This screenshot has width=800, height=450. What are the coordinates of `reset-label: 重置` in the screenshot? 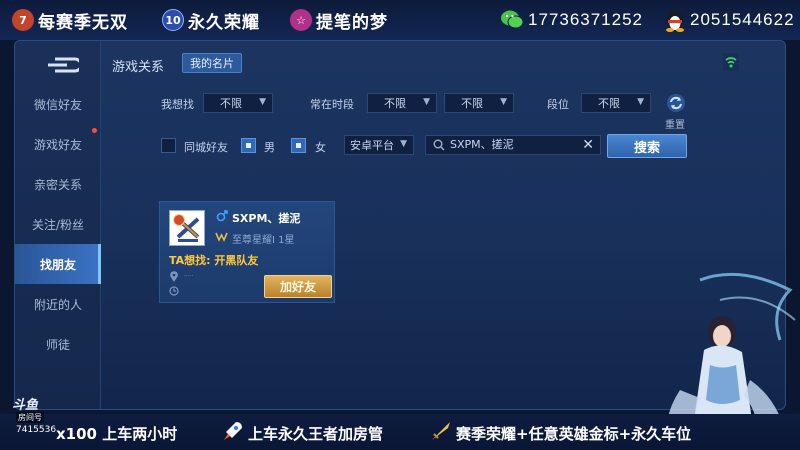 It's located at (675, 123).